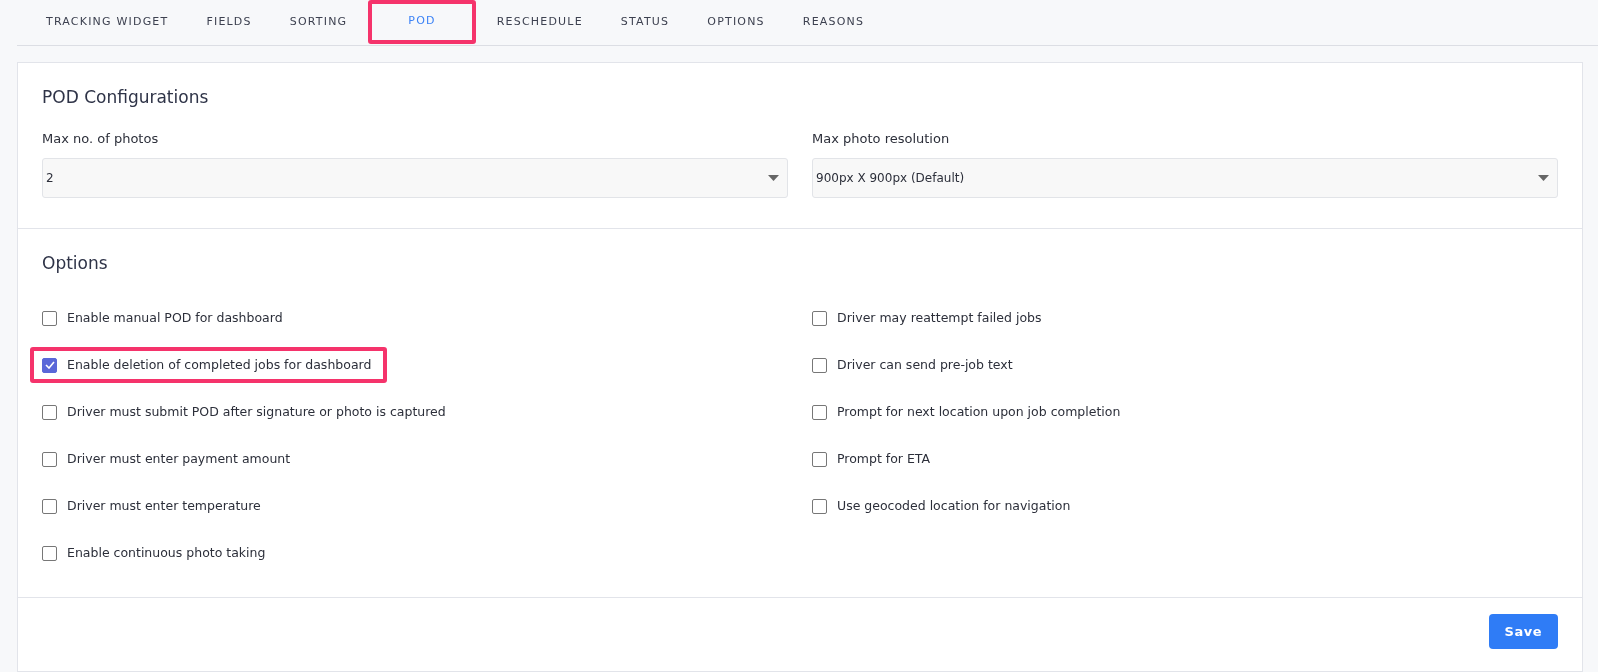 This screenshot has height=672, width=1598. I want to click on checkbox-option: Use geocoded location for navigation, so click(942, 506).